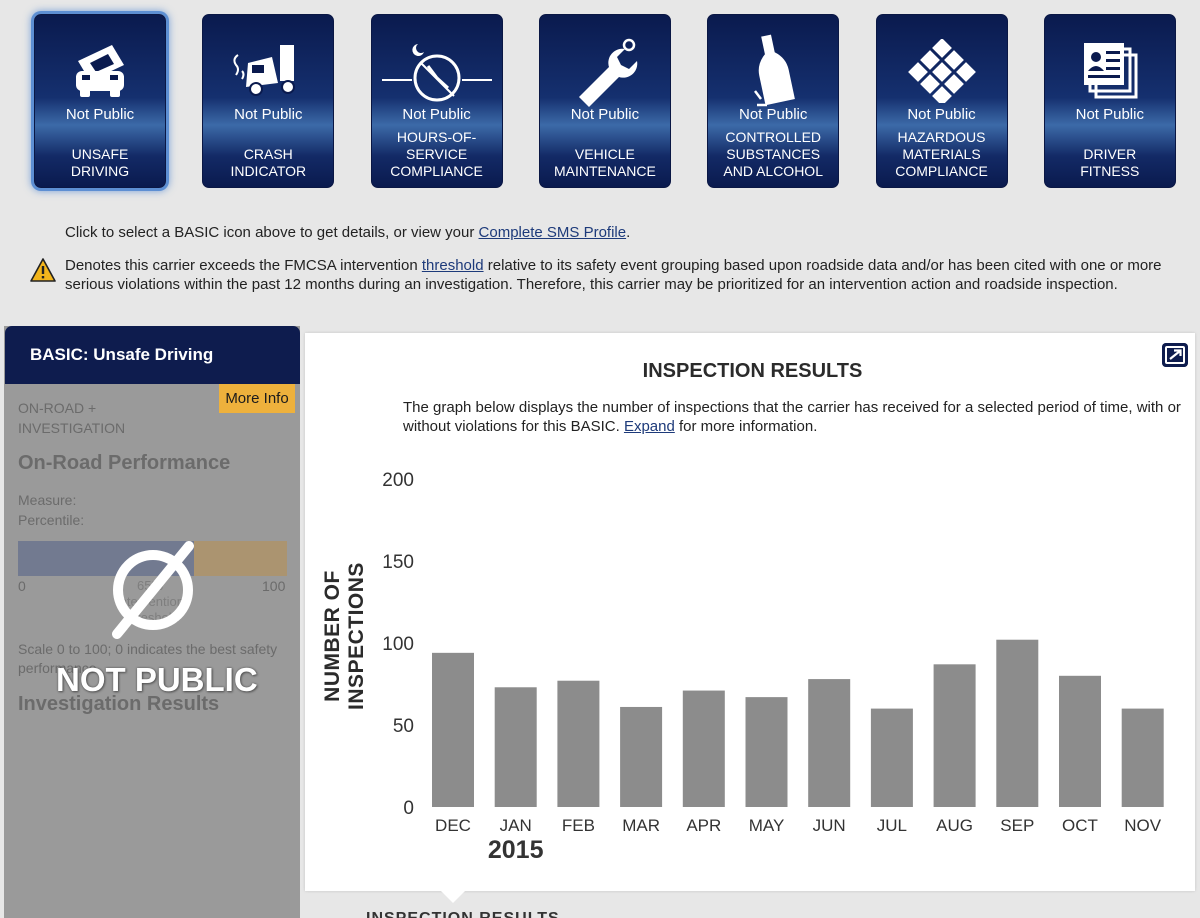 This screenshot has width=1200, height=918. What do you see at coordinates (1080, 825) in the screenshot?
I see `x-tick-label: OCT` at bounding box center [1080, 825].